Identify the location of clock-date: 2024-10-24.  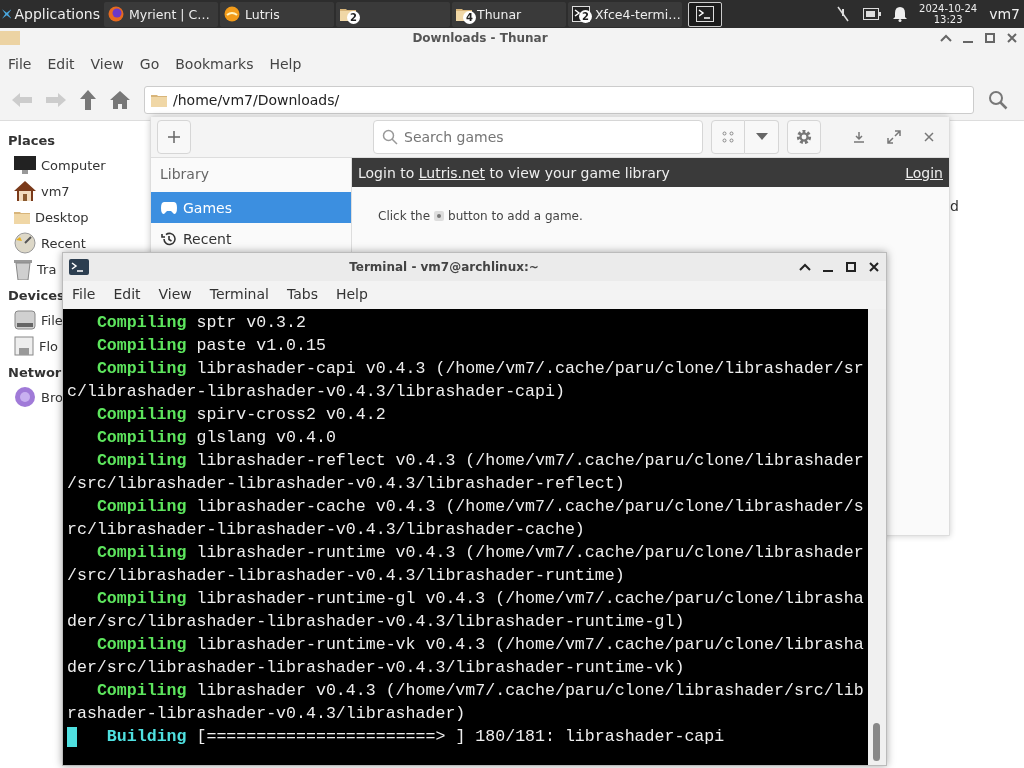
(948, 8).